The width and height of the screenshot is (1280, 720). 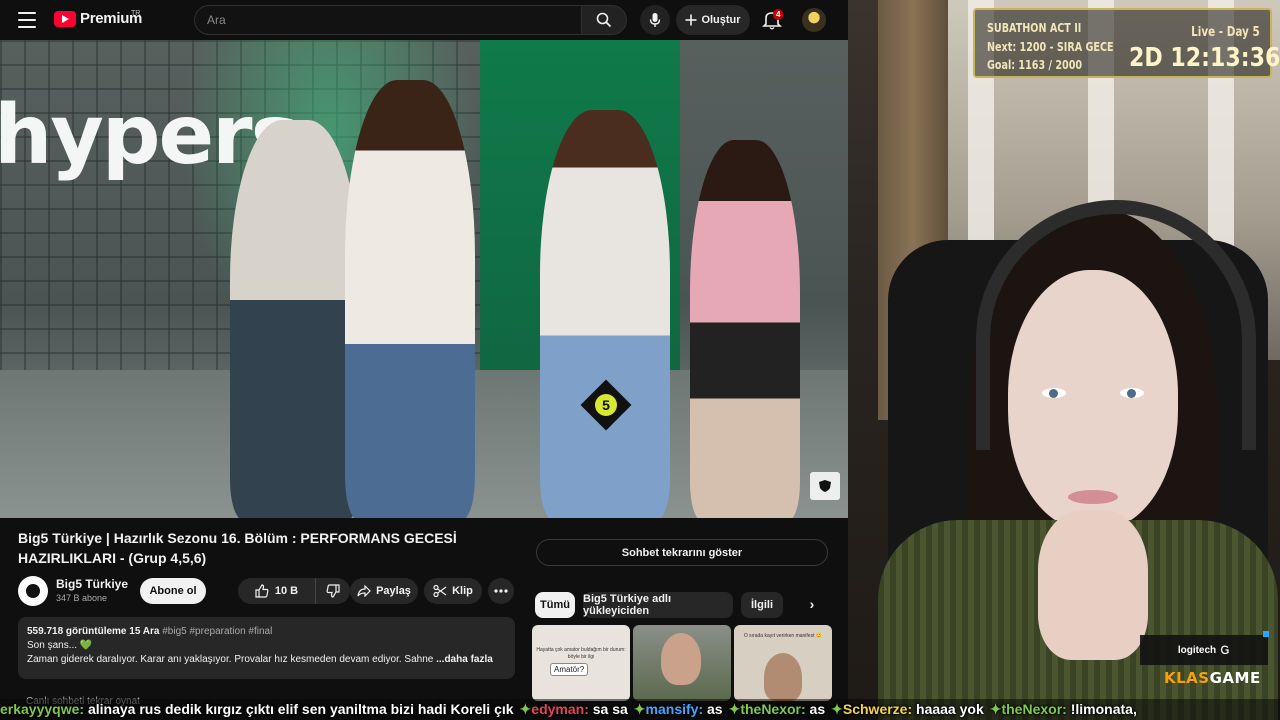 I want to click on channel-logo-part-2: GAME, so click(x=1235, y=678).